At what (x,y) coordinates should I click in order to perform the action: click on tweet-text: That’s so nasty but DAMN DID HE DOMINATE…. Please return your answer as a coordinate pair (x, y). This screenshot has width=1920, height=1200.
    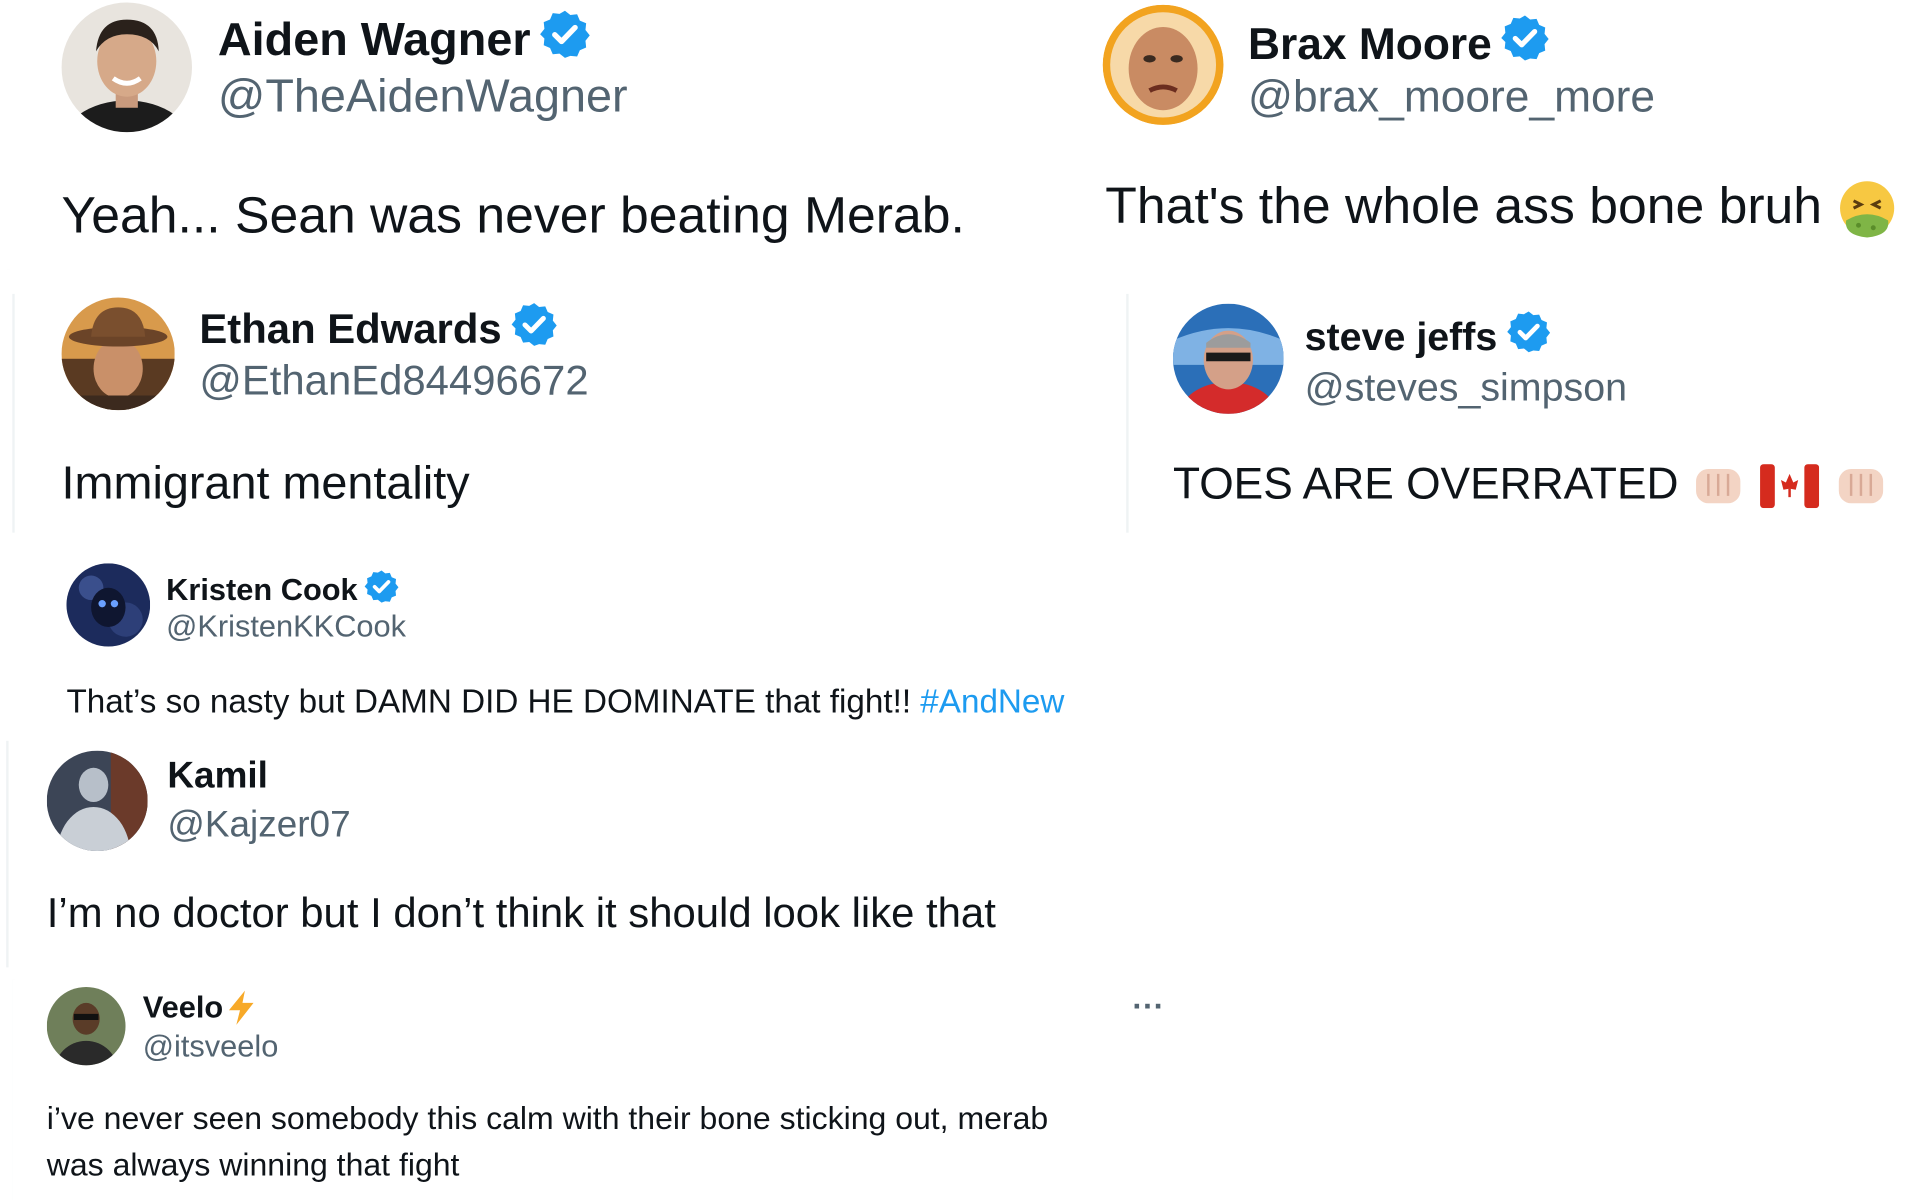
    Looking at the image, I should click on (489, 702).